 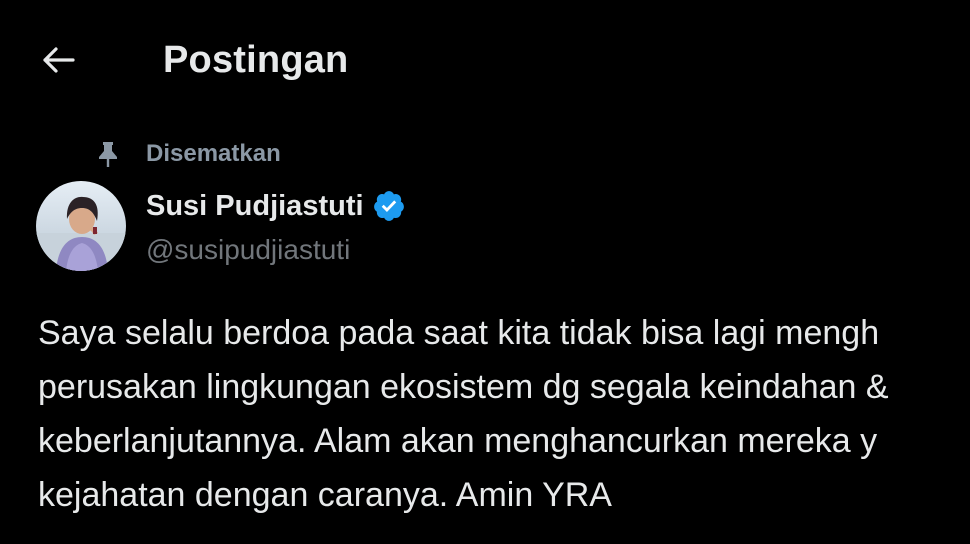 I want to click on back-button, so click(x=58, y=60).